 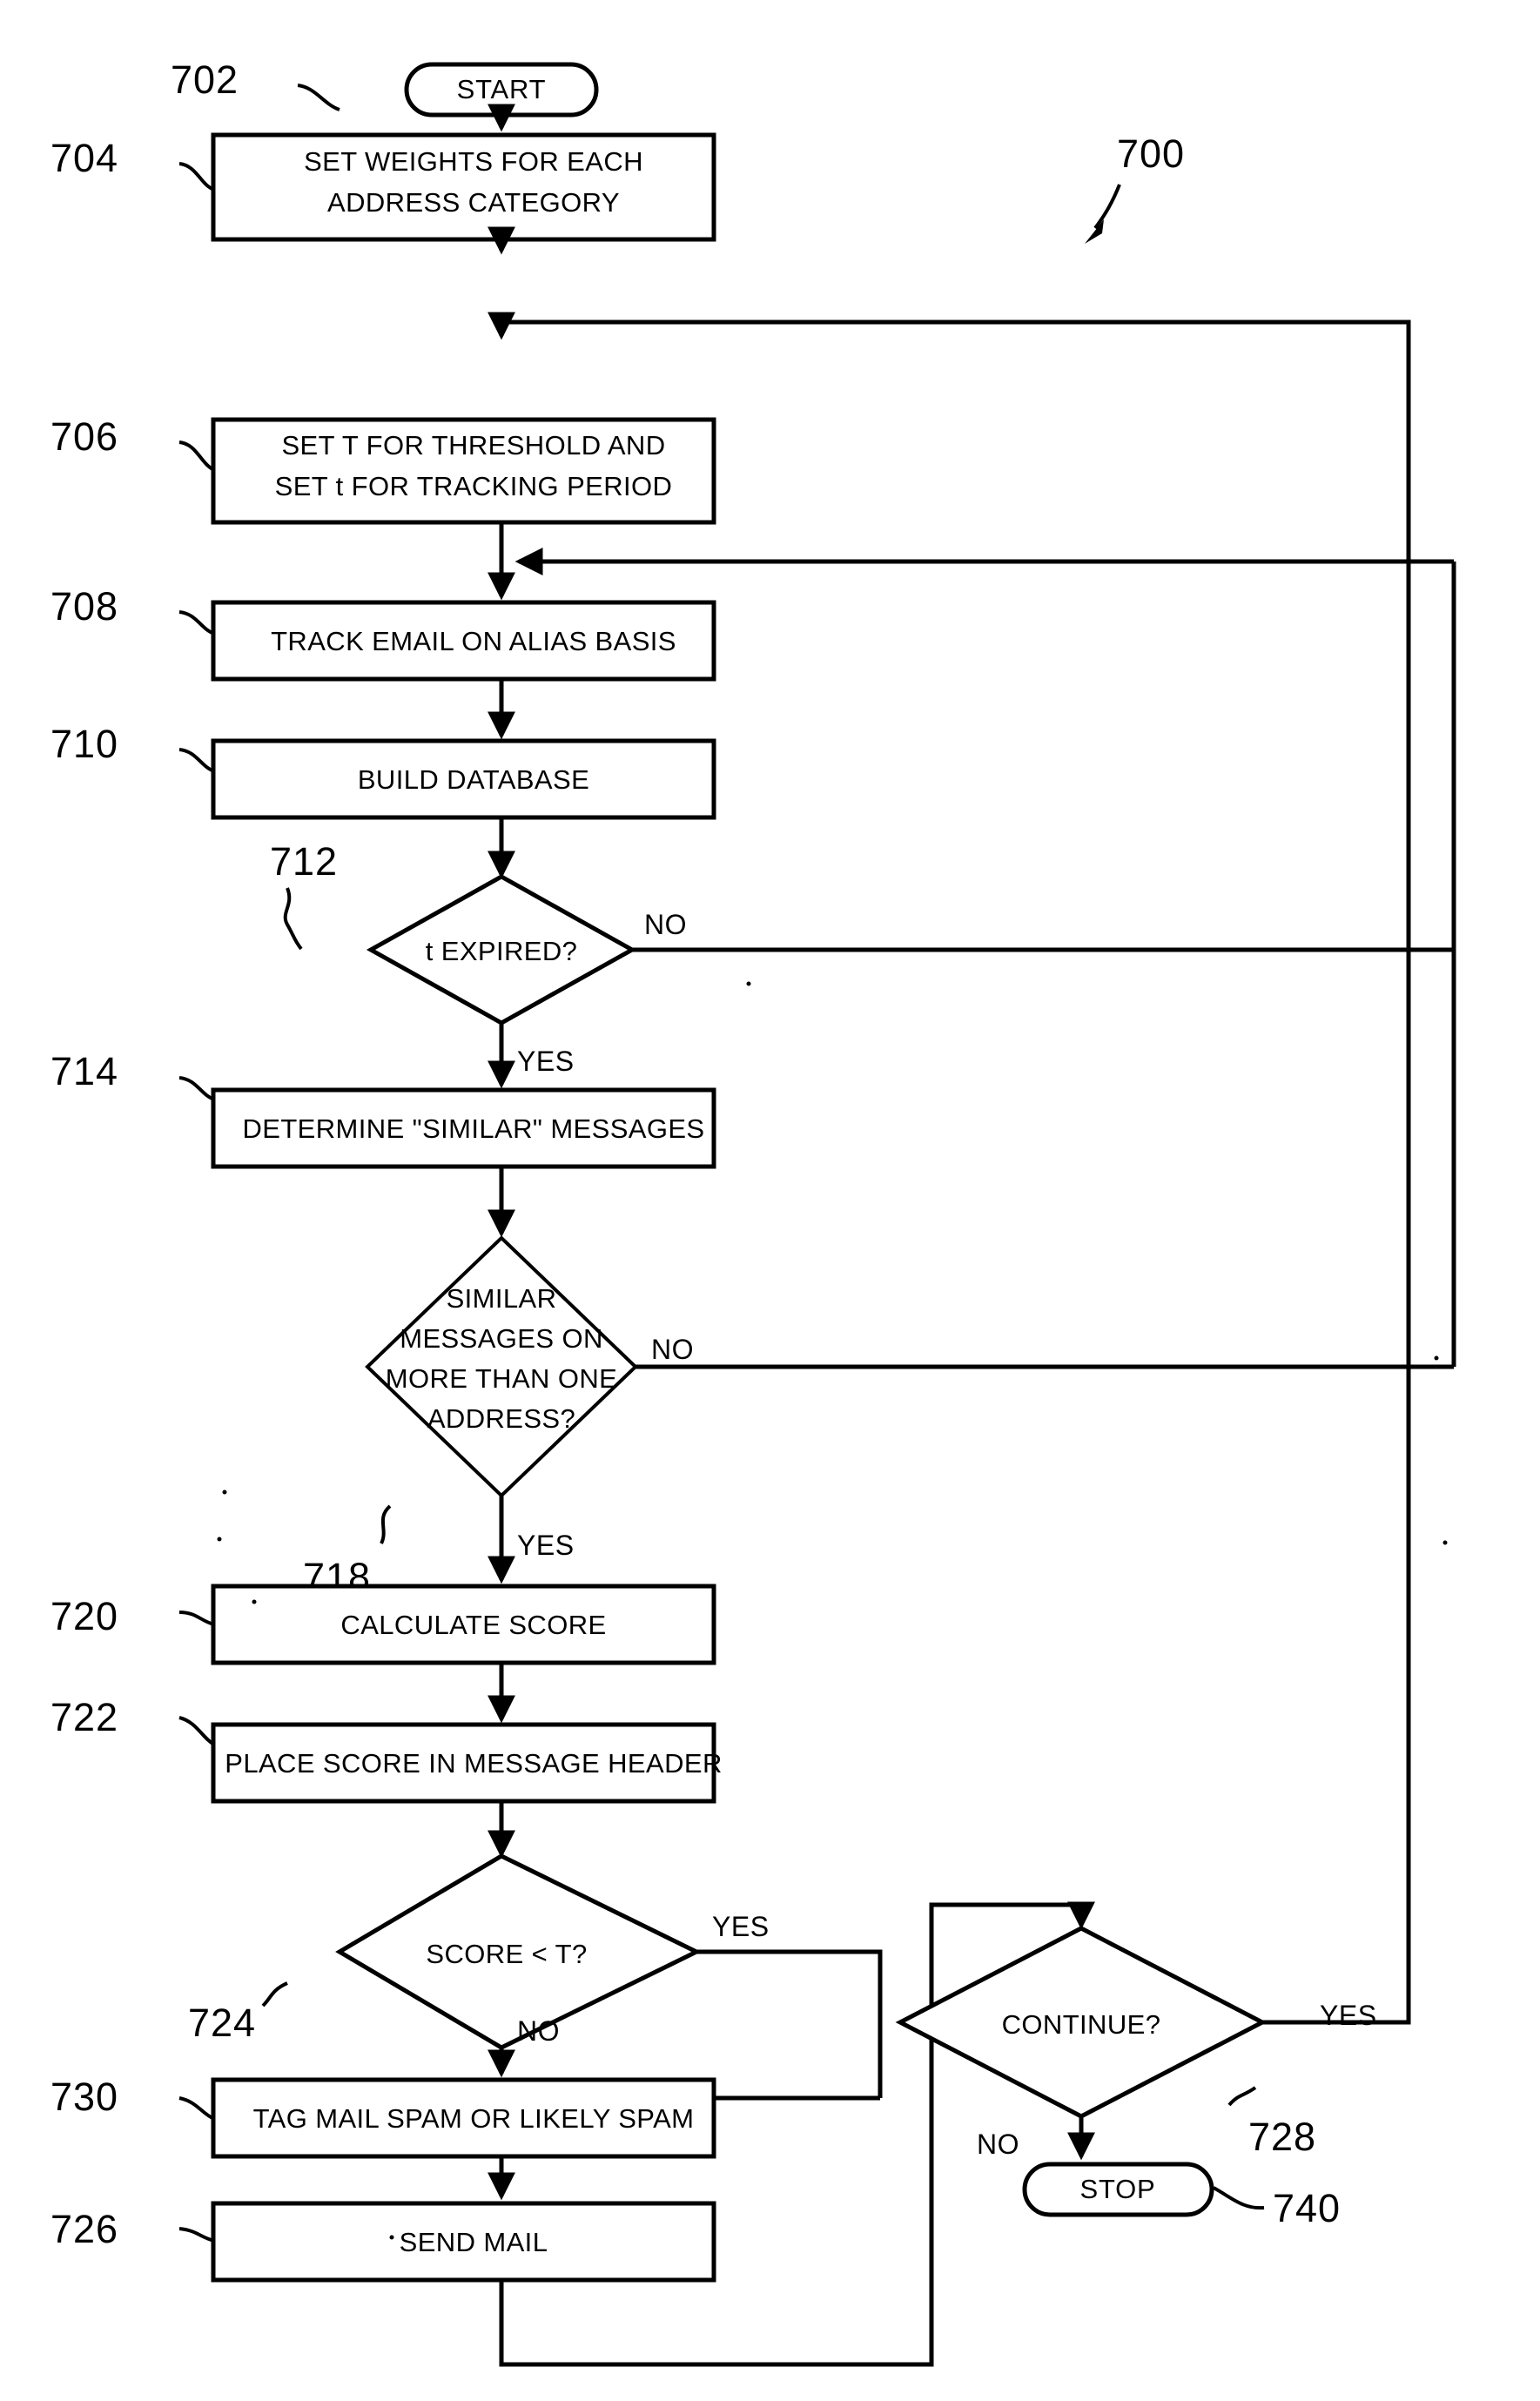 I want to click on ref-number-730: 730, so click(x=84, y=2097).